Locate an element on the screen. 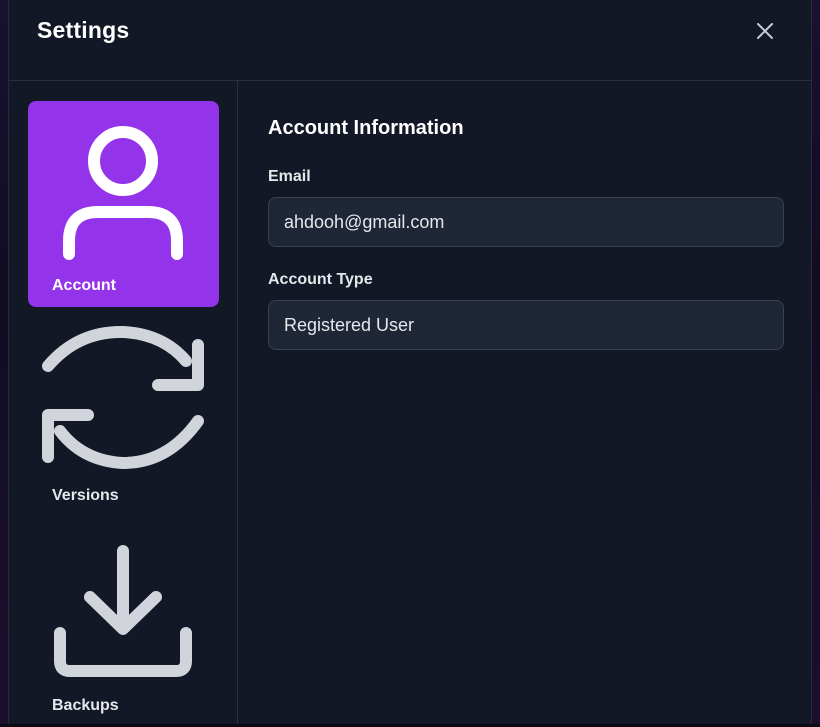 This screenshot has height=727, width=820. sidebar-item-label: Backups is located at coordinates (85, 705).